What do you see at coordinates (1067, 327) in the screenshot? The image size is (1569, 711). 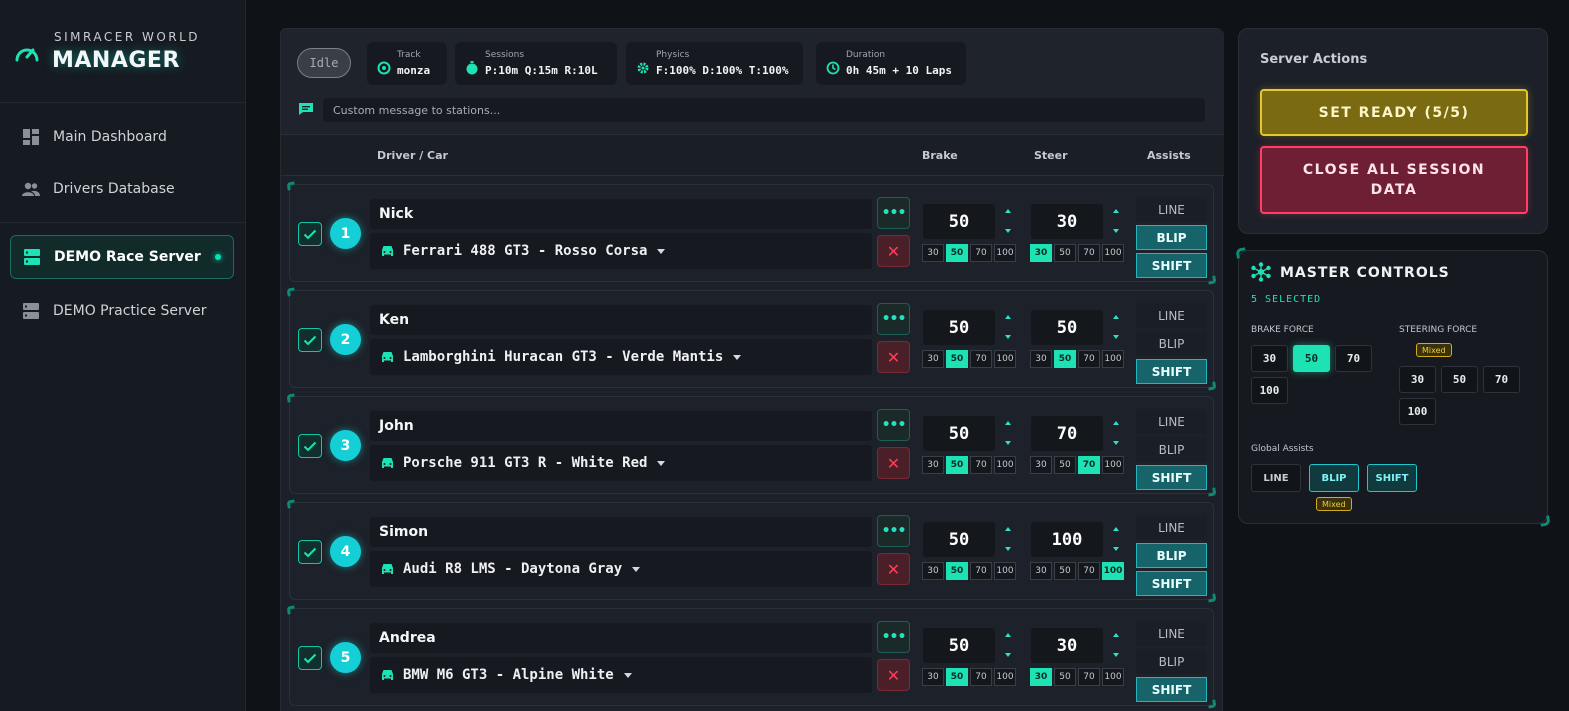 I see `steer-value: 50` at bounding box center [1067, 327].